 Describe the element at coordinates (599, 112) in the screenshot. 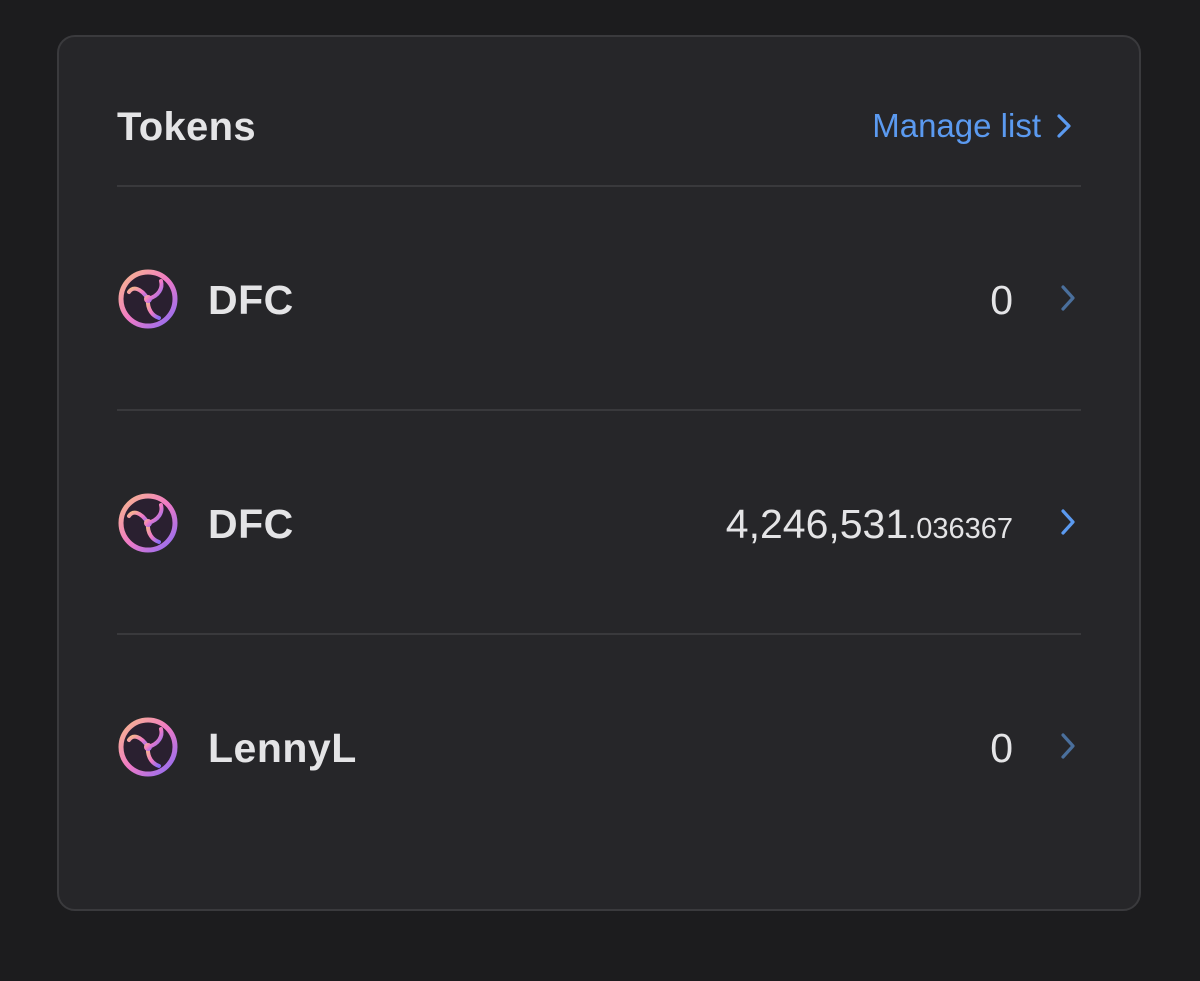

I see `tokens-header: Tokens Manage list` at that location.